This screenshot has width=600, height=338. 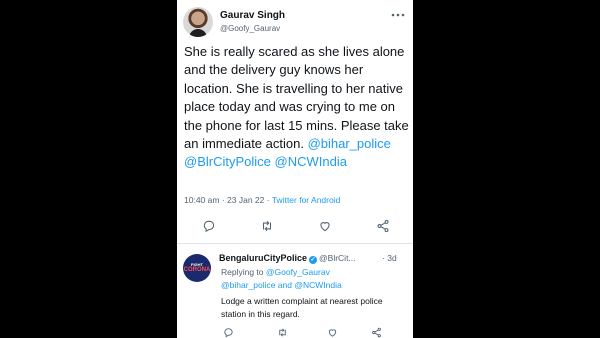 What do you see at coordinates (201, 200) in the screenshot?
I see `tweet-time: 10:40 am` at bounding box center [201, 200].